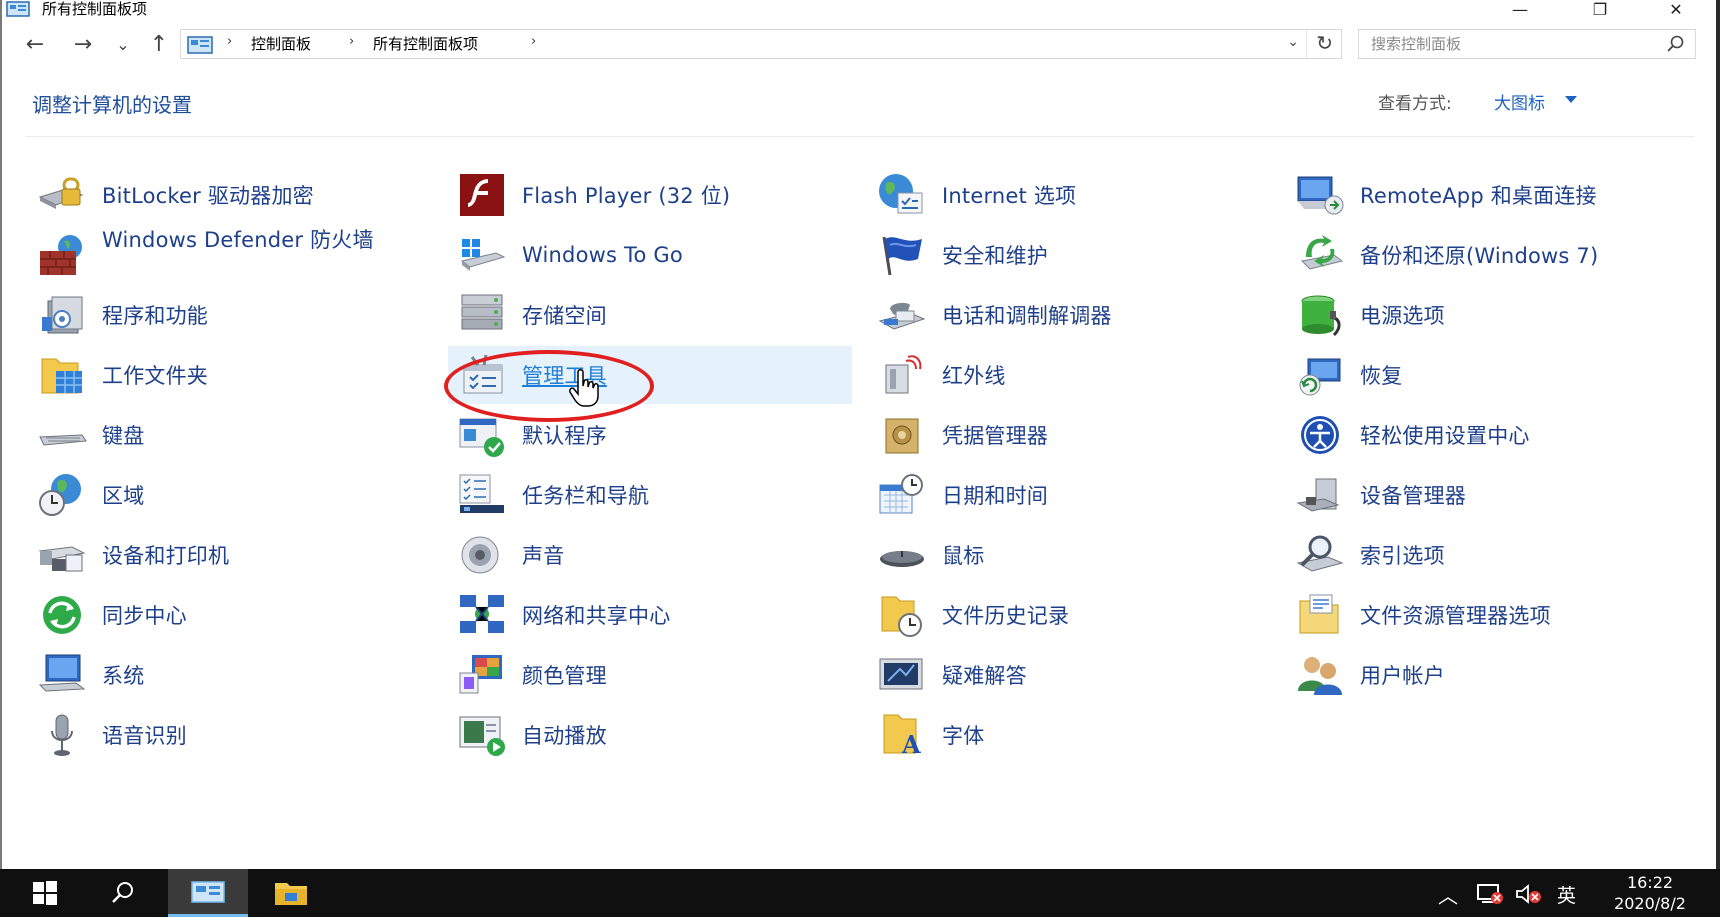  I want to click on item-firewall: Windows Defender 防火墙, so click(234, 255).